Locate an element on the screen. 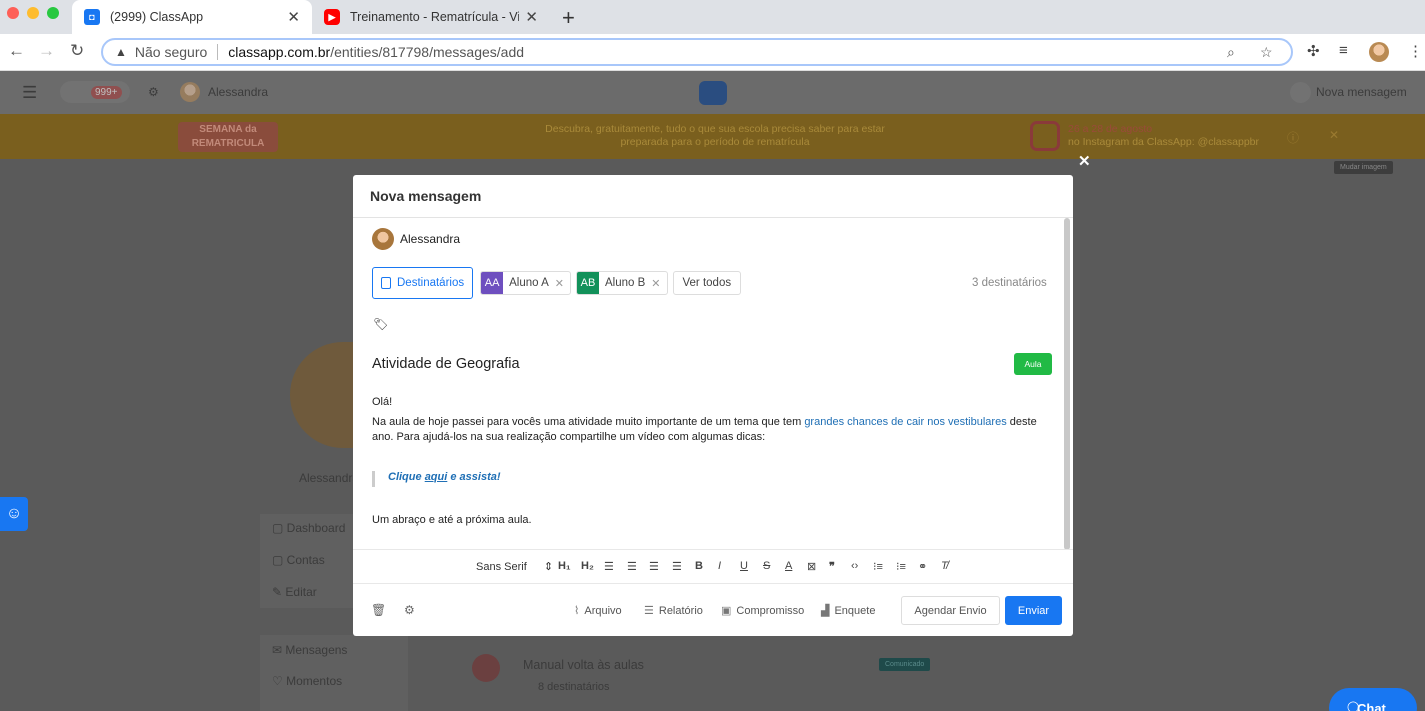 The width and height of the screenshot is (1425, 711). chat-button: Chat is located at coordinates (1373, 699).